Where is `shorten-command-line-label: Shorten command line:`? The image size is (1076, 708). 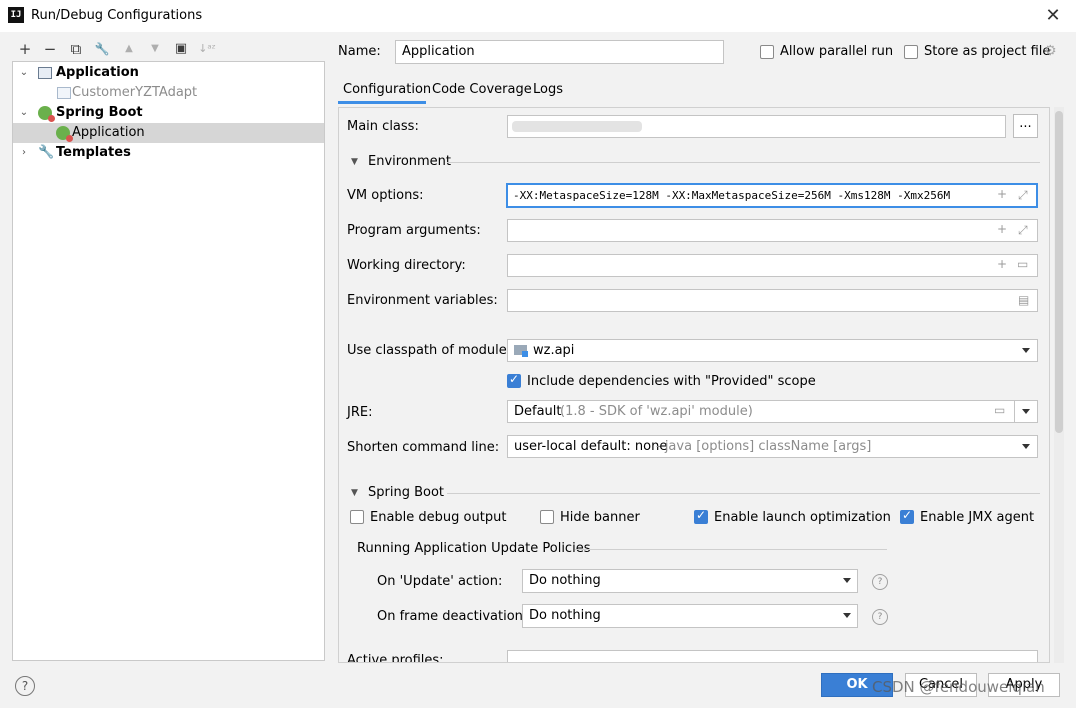 shorten-command-line-label: Shorten command line: is located at coordinates (423, 447).